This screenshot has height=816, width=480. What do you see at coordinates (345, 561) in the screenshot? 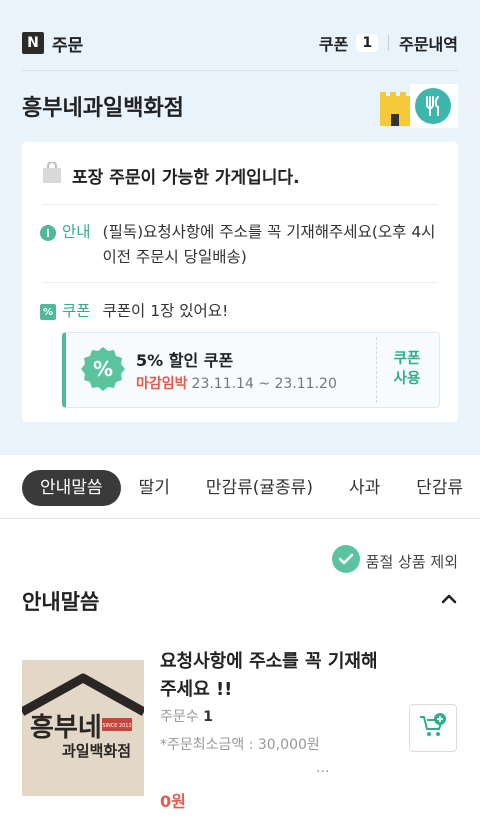
I see `check-circle-icon` at bounding box center [345, 561].